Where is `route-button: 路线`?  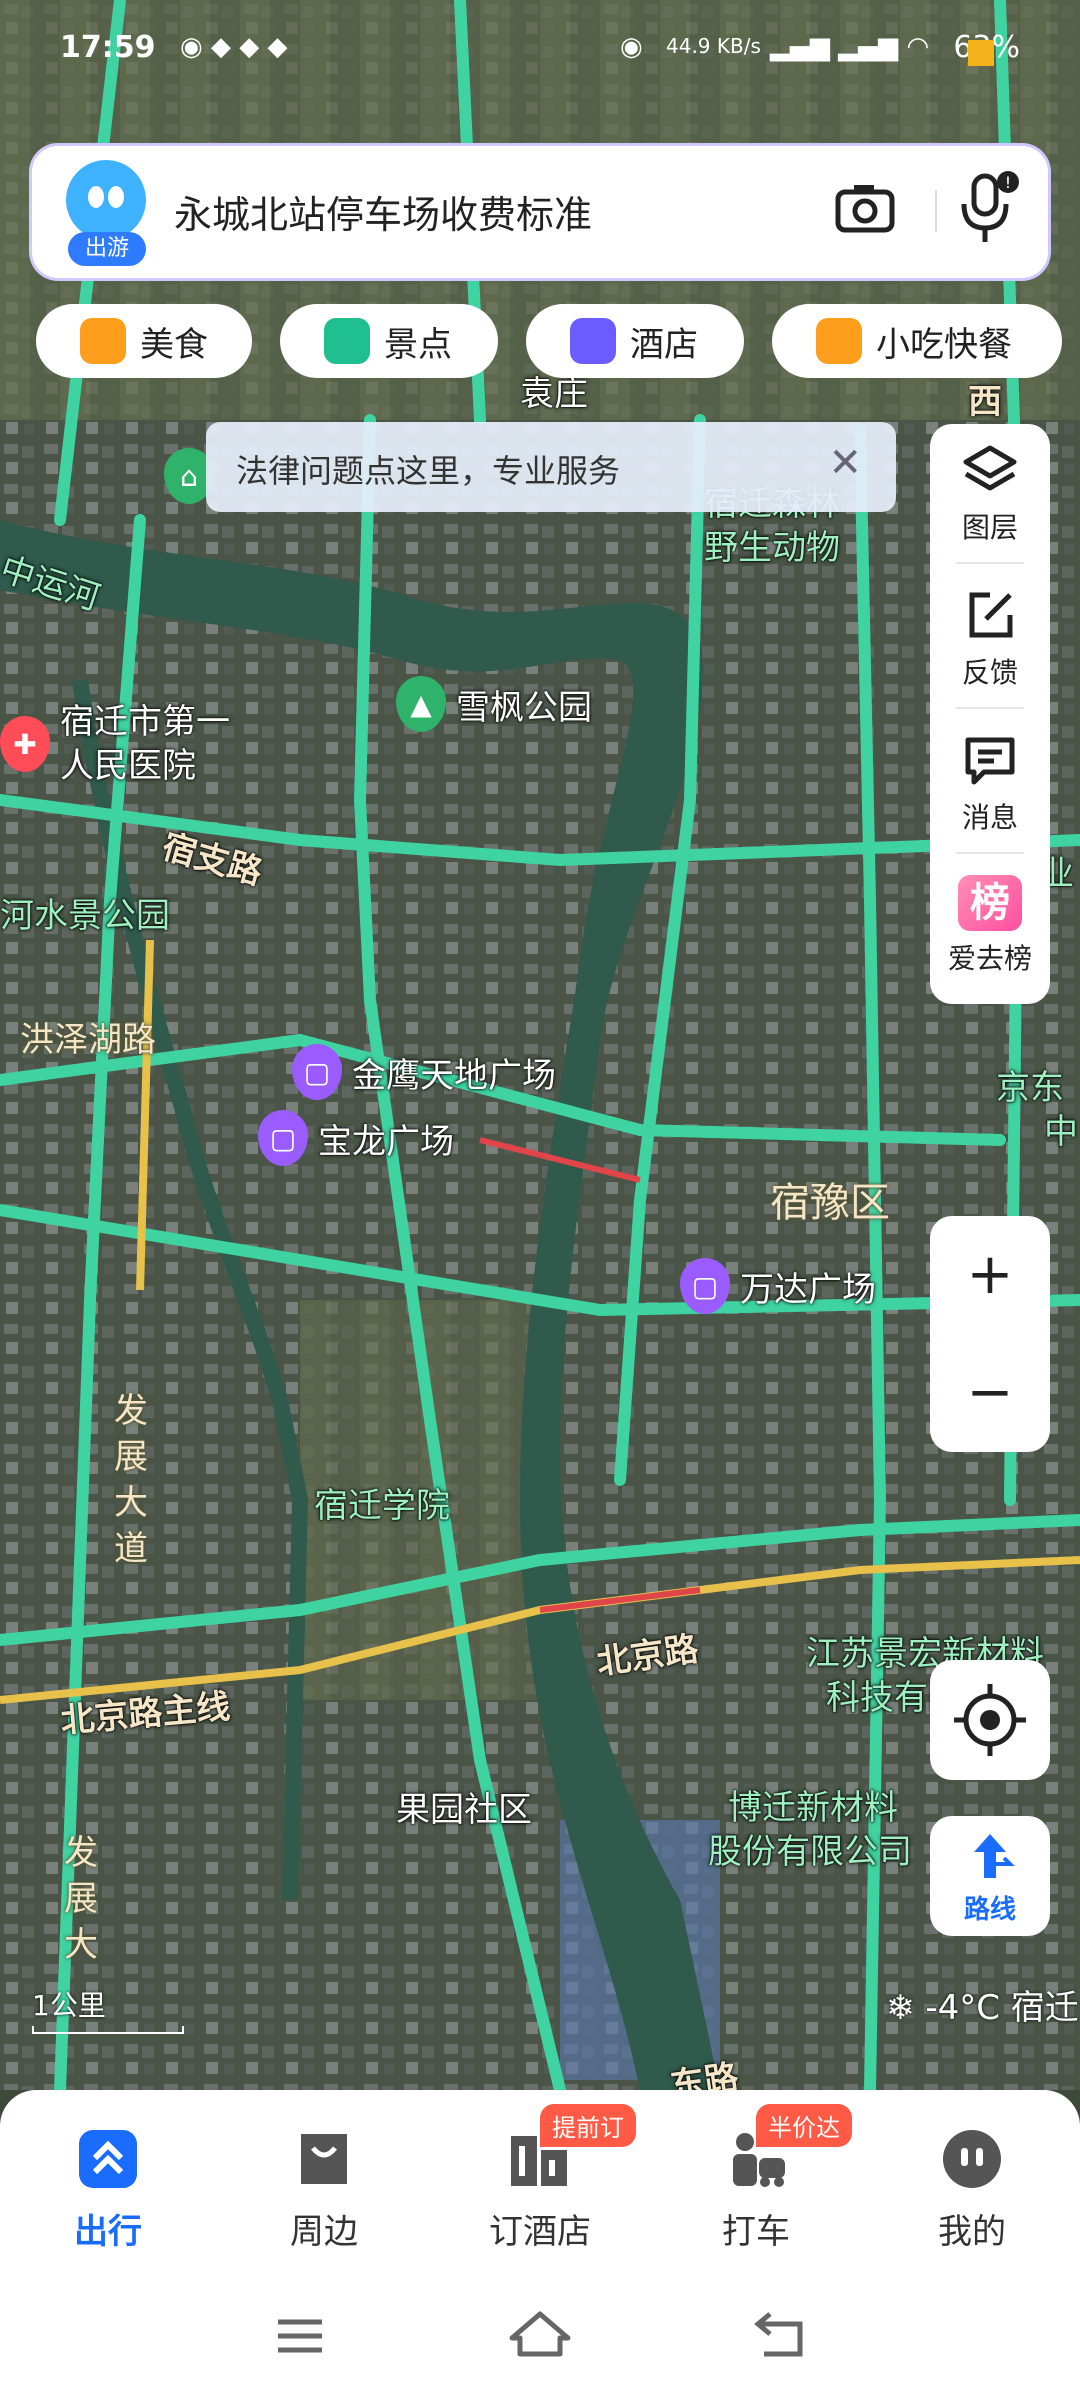
route-button: 路线 is located at coordinates (990, 1876).